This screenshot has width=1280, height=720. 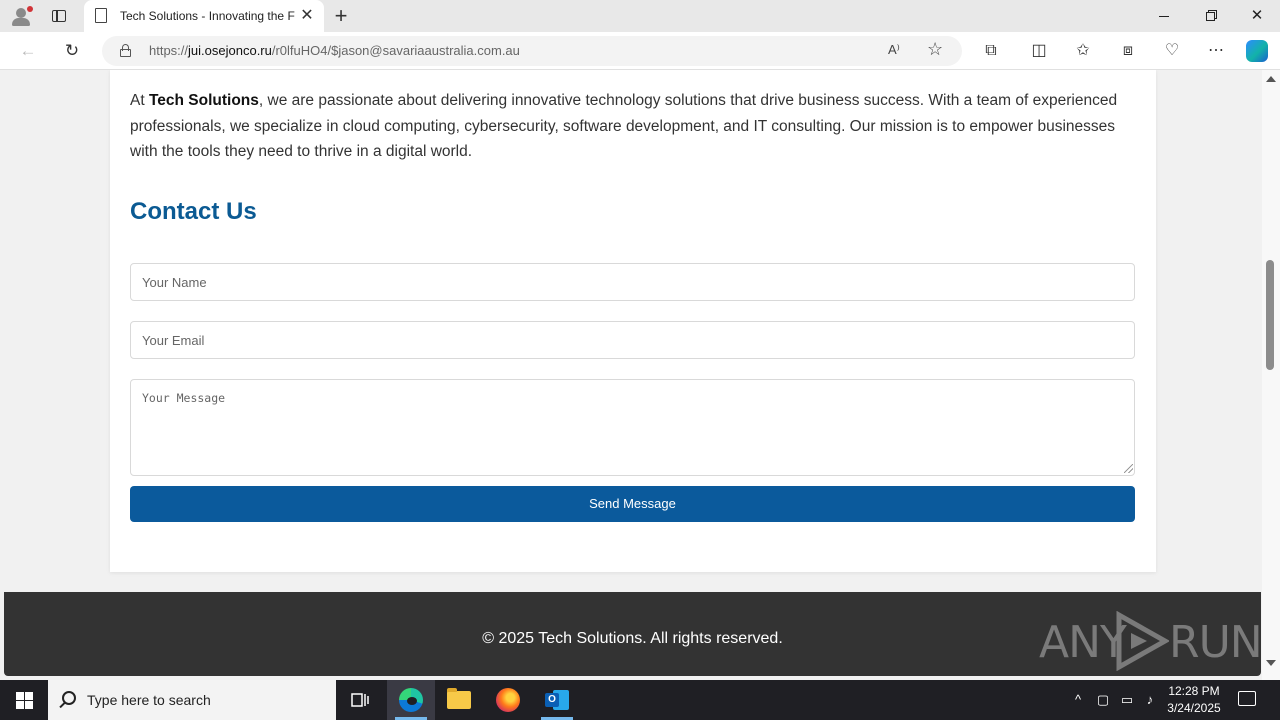 I want to click on read-aloud-icon: A⁾, so click(x=894, y=50).